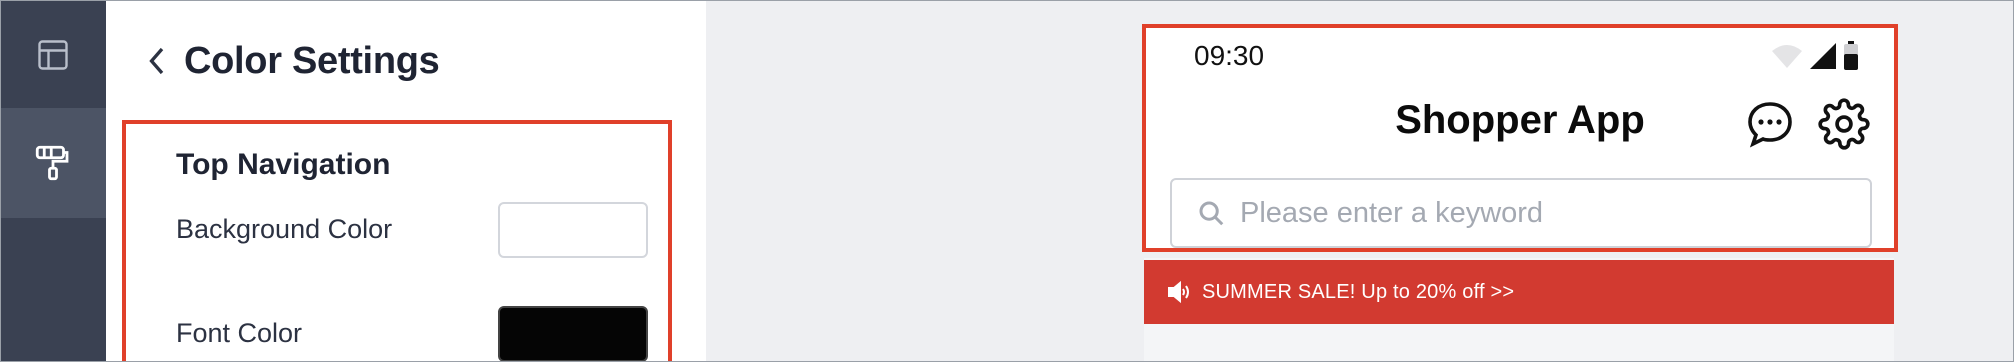 The image size is (2014, 362). I want to click on paint-roller-icon, so click(52, 163).